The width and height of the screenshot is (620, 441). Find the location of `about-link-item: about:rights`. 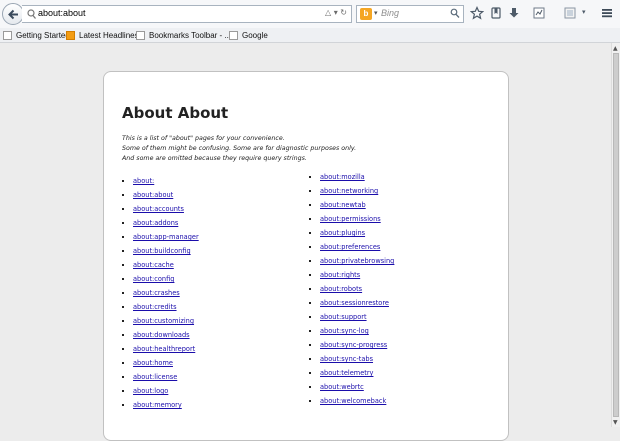

about-link-item: about:rights is located at coordinates (357, 275).